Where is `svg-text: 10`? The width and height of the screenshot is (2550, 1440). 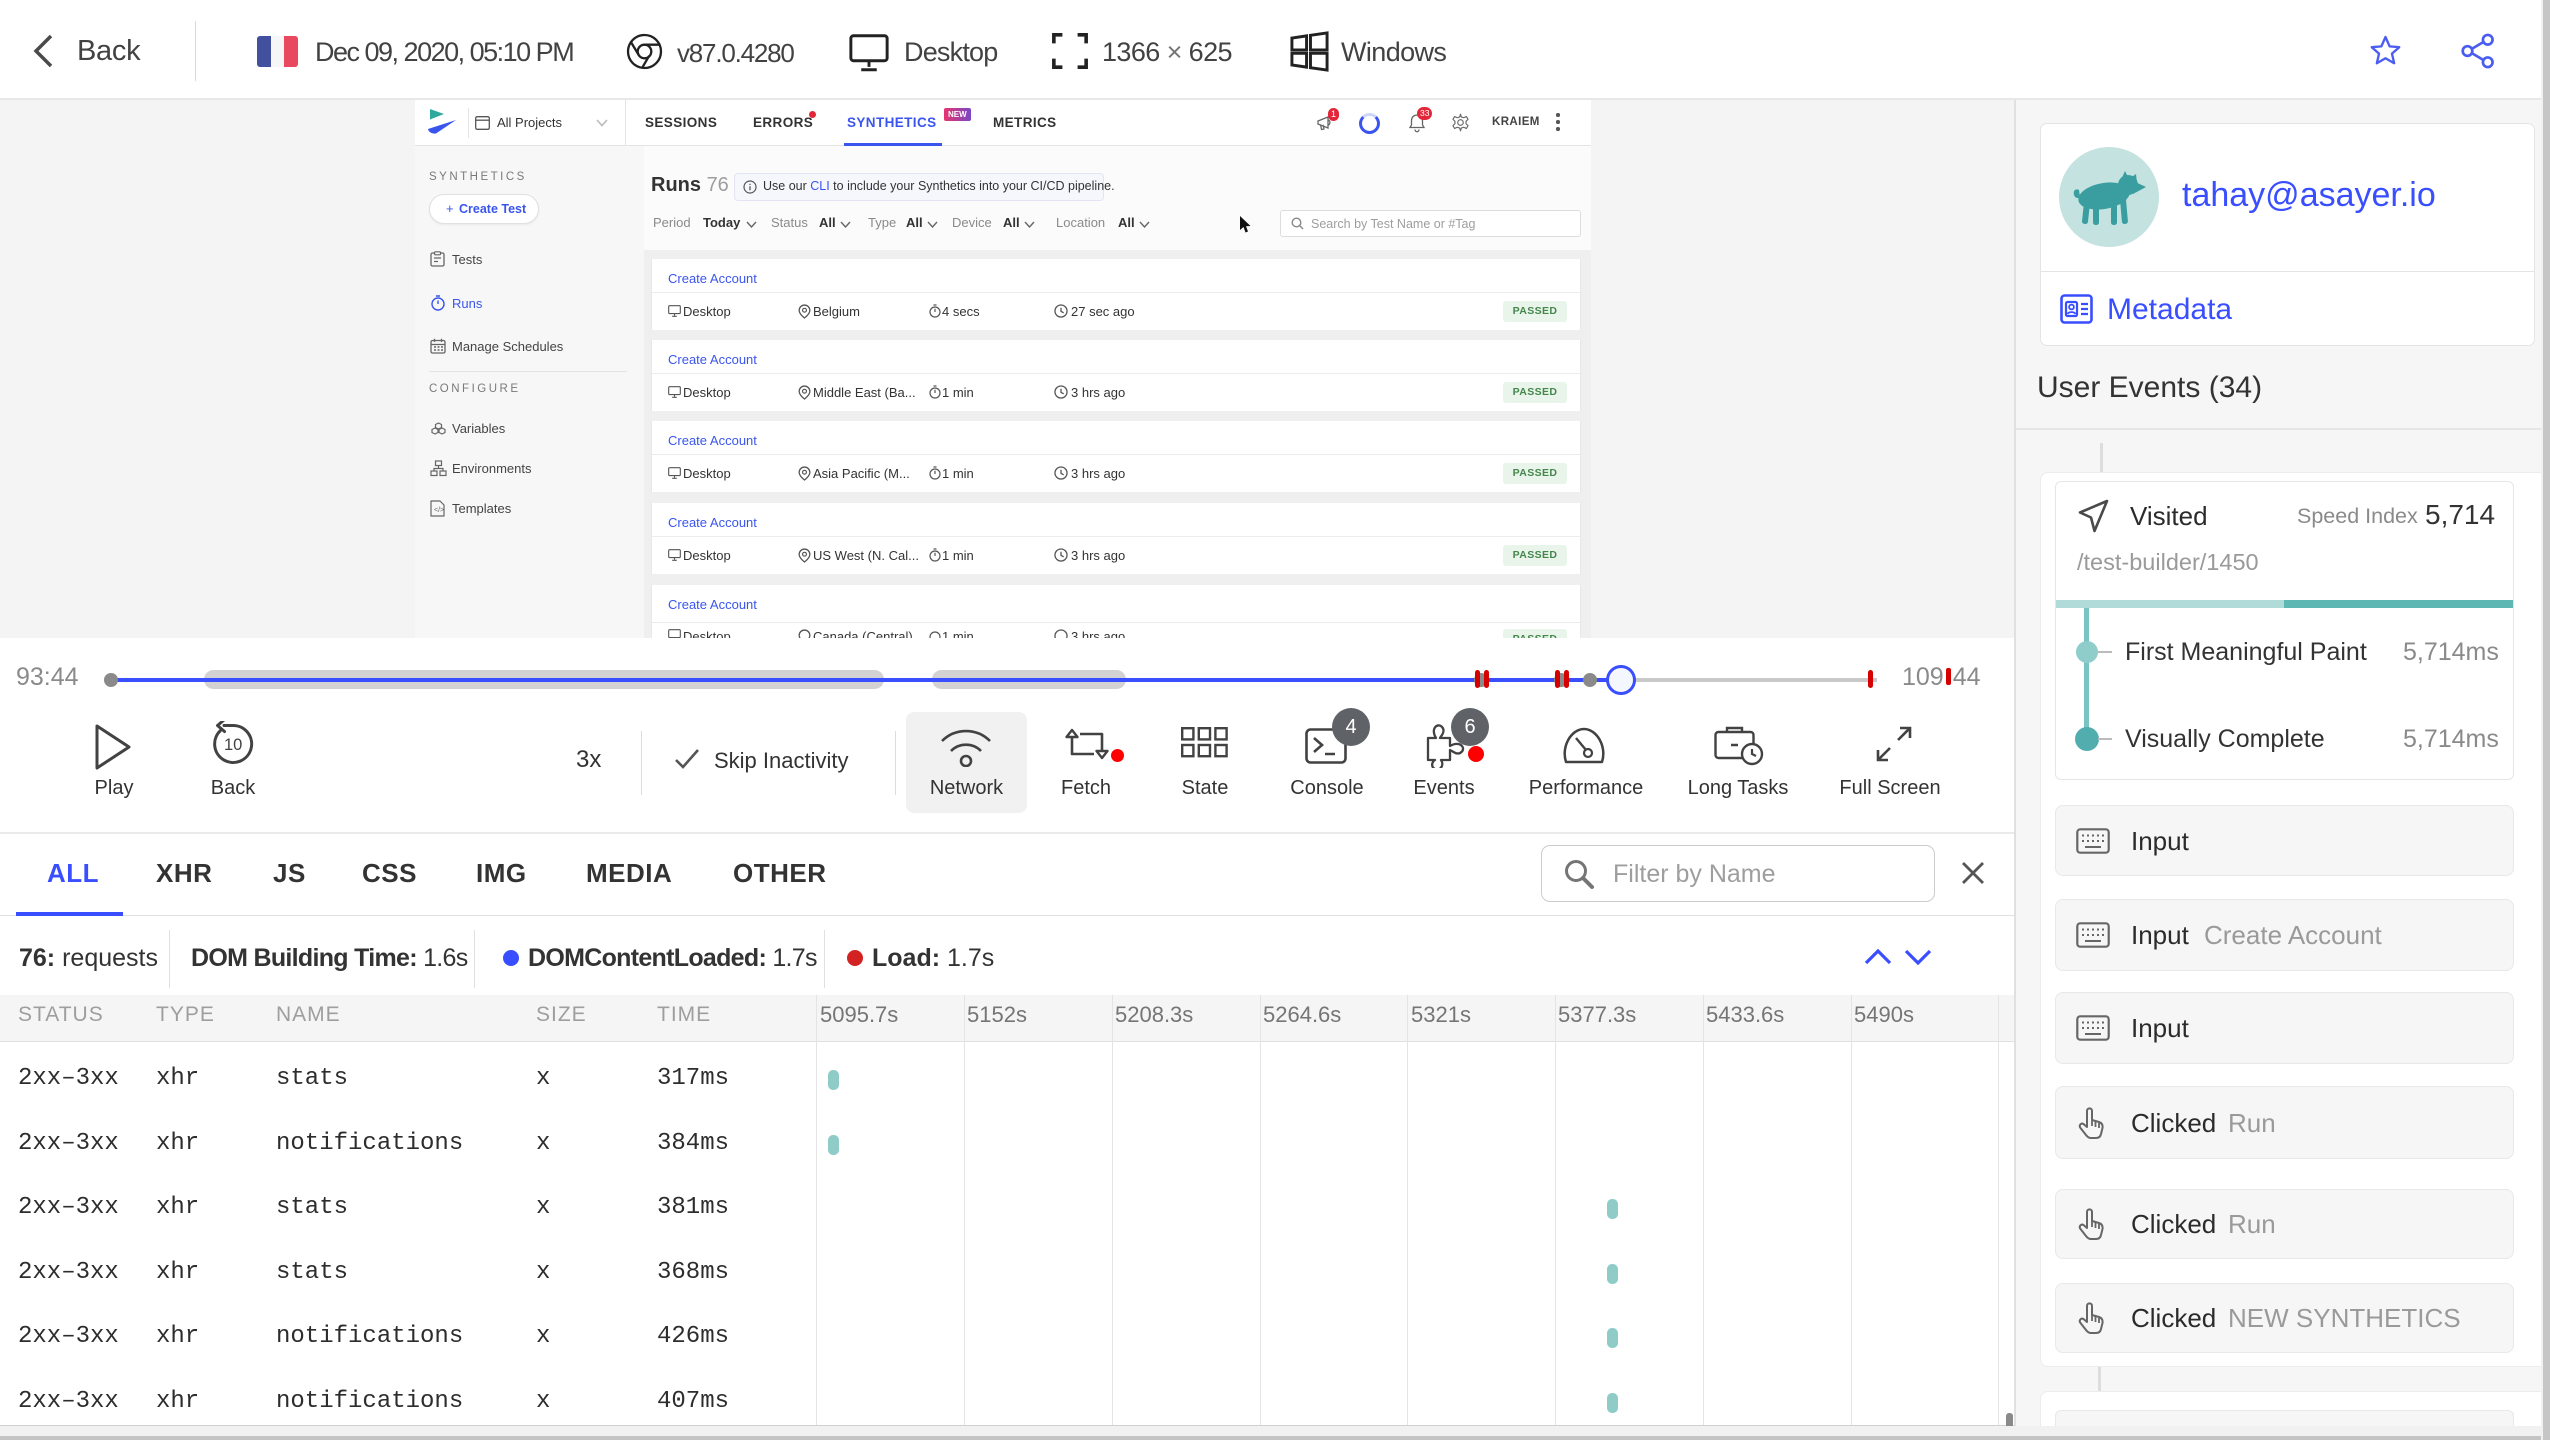 svg-text: 10 is located at coordinates (233, 745).